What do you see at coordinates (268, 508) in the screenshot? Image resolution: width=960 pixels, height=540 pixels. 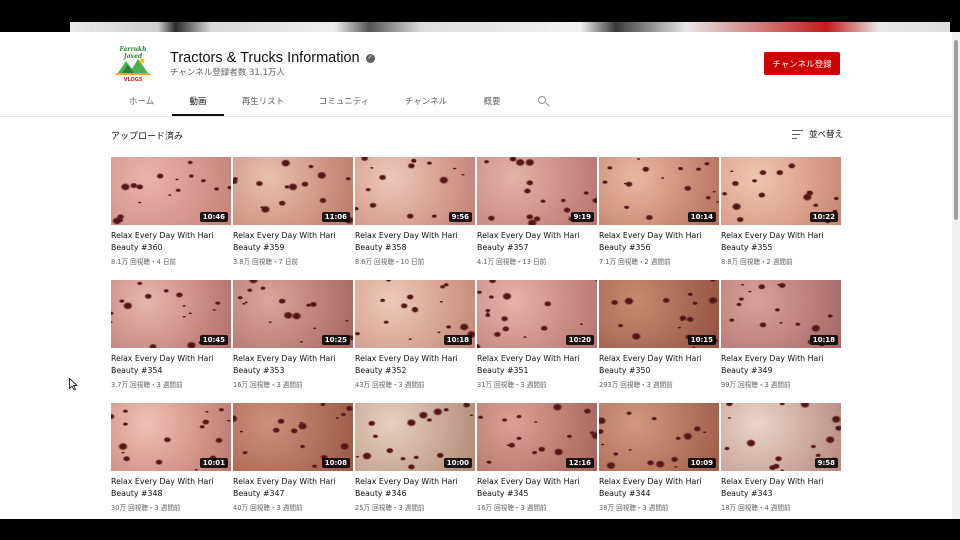 I see `video-meta: 40万 回視聴・3 週間前` at bounding box center [268, 508].